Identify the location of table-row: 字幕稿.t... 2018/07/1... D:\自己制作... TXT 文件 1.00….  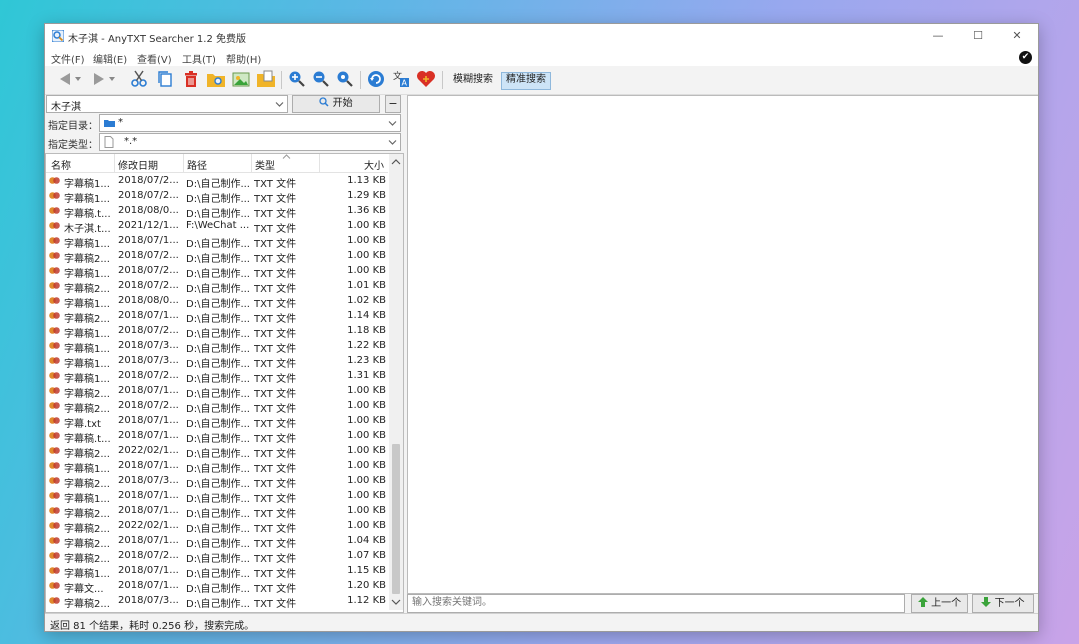
(217, 436).